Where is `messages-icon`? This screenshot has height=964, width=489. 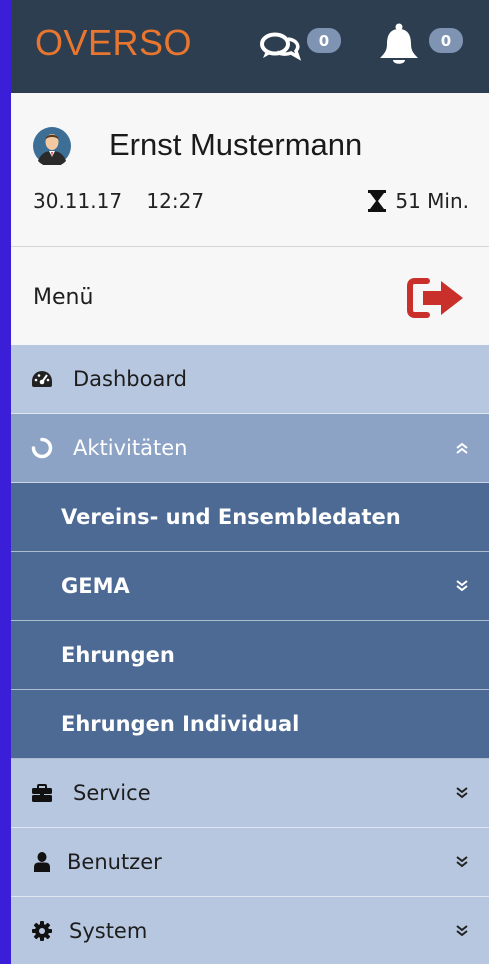 messages-icon is located at coordinates (280, 47).